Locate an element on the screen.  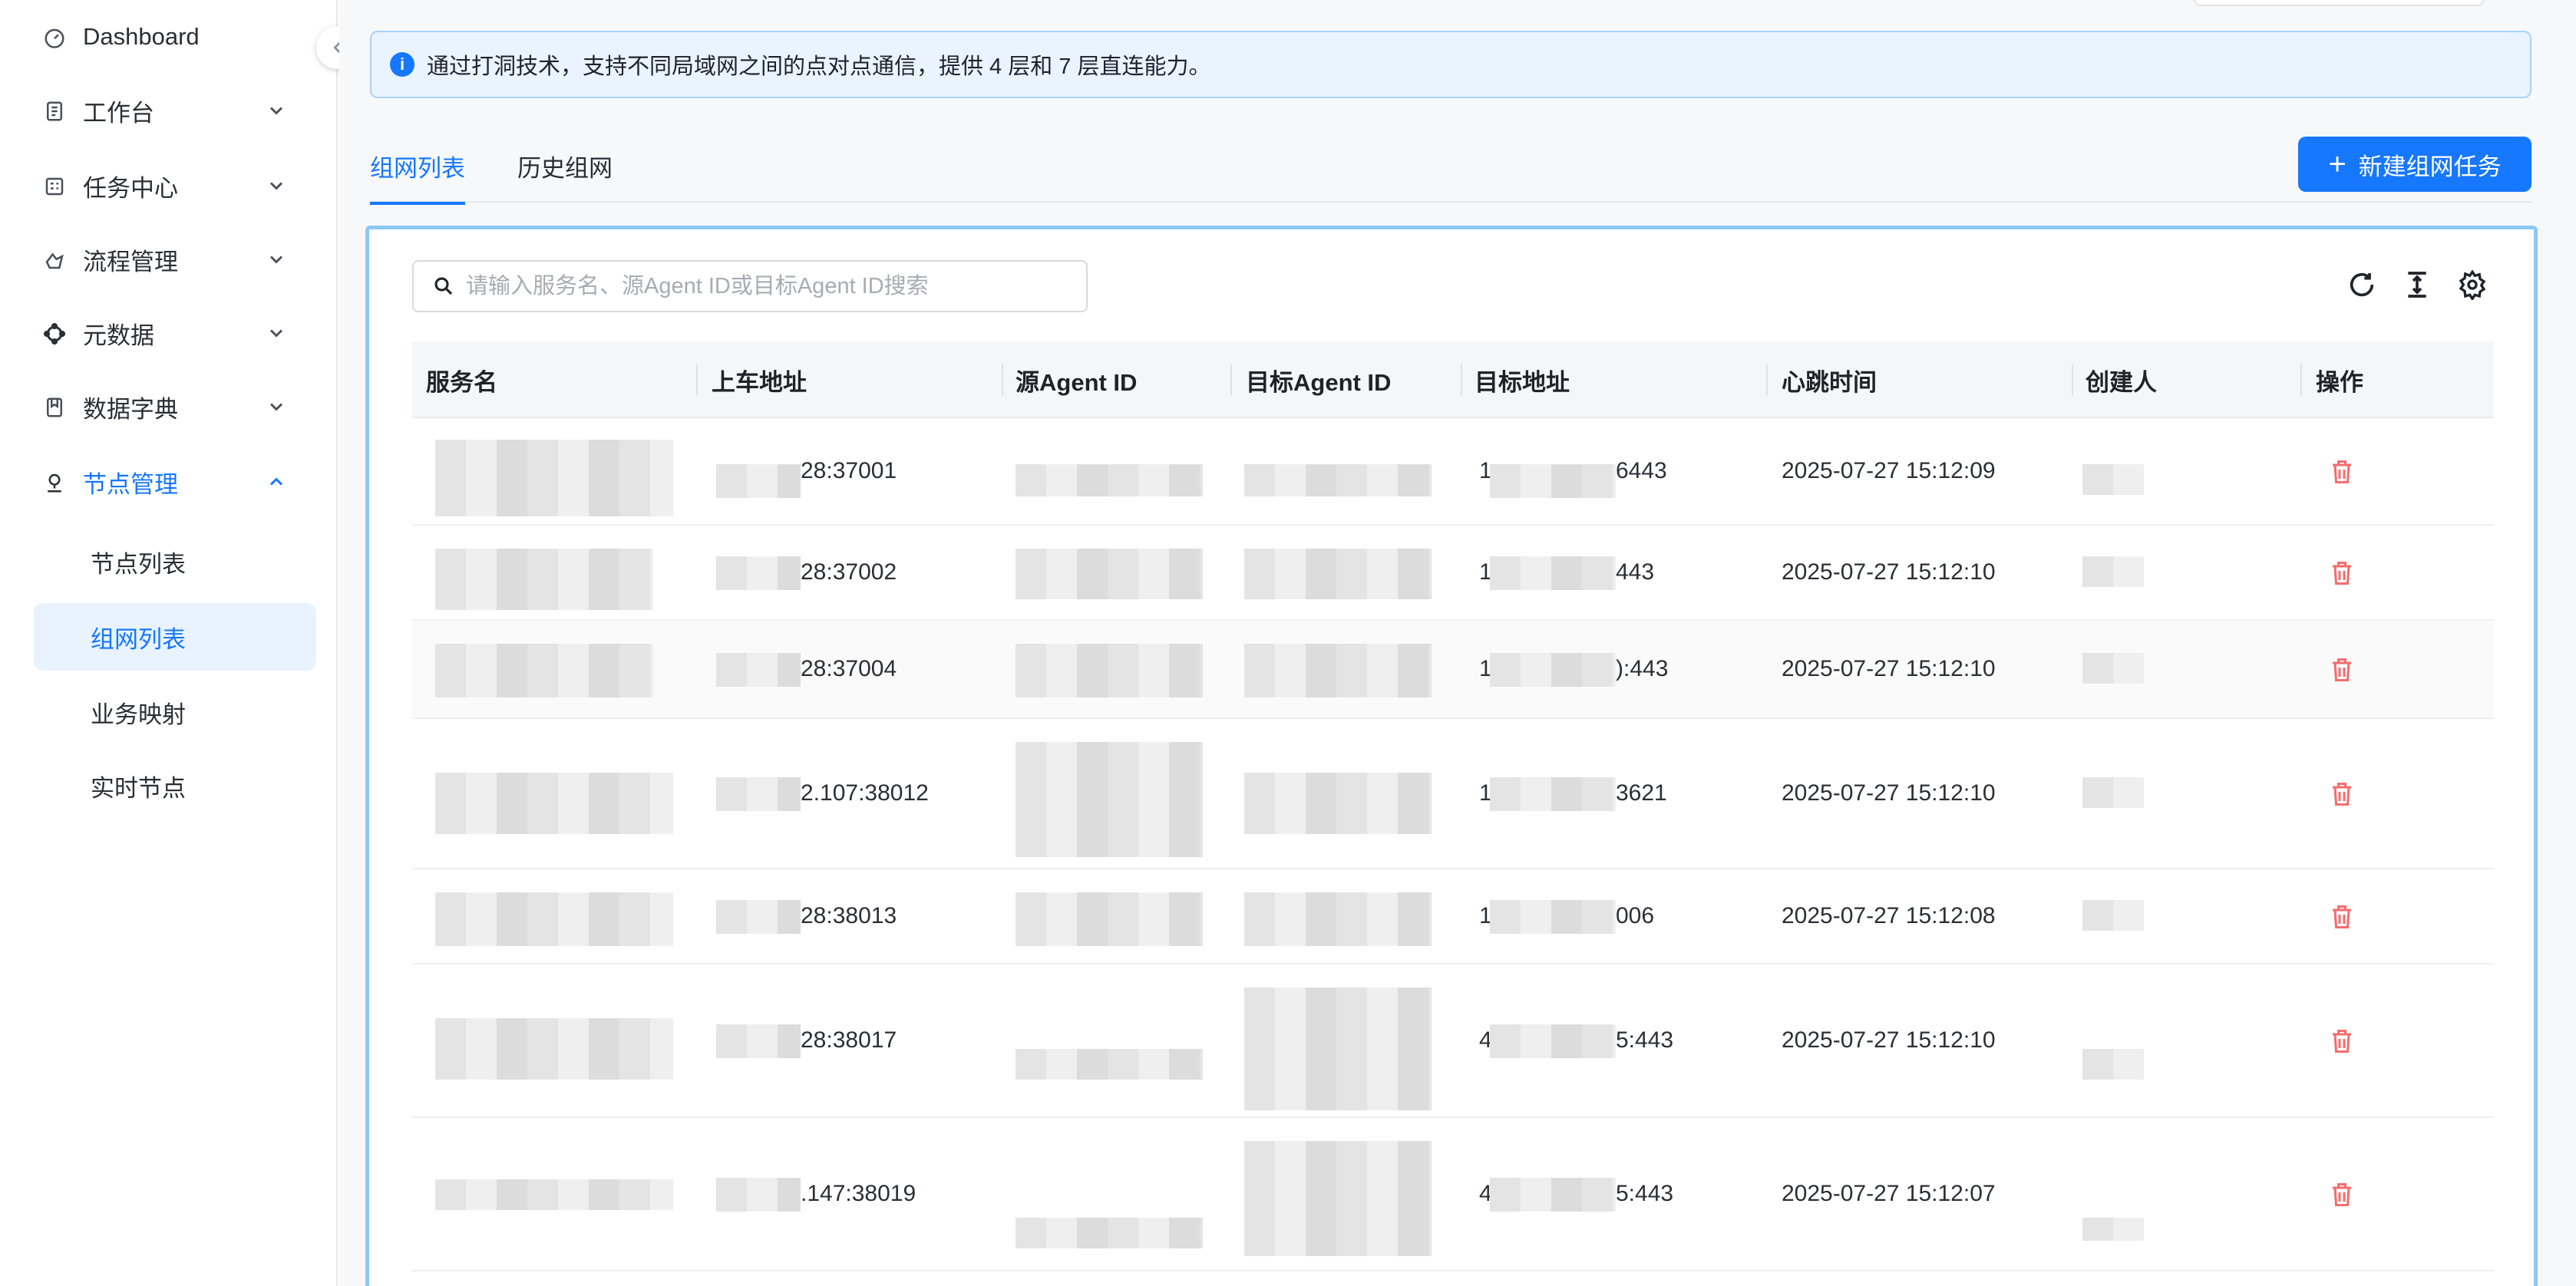
top-control is located at coordinates (2339, 3).